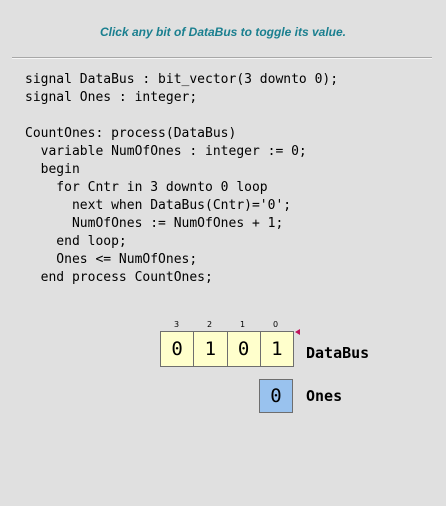 The width and height of the screenshot is (446, 506). What do you see at coordinates (119, 277) in the screenshot?
I see `code-line: end process CountOnes;` at bounding box center [119, 277].